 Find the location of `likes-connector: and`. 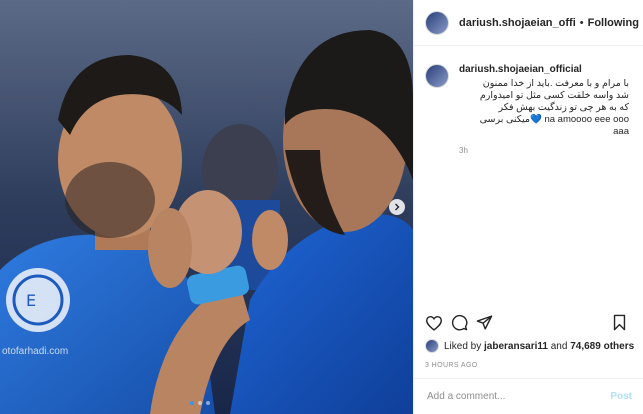

likes-connector: and is located at coordinates (559, 346).